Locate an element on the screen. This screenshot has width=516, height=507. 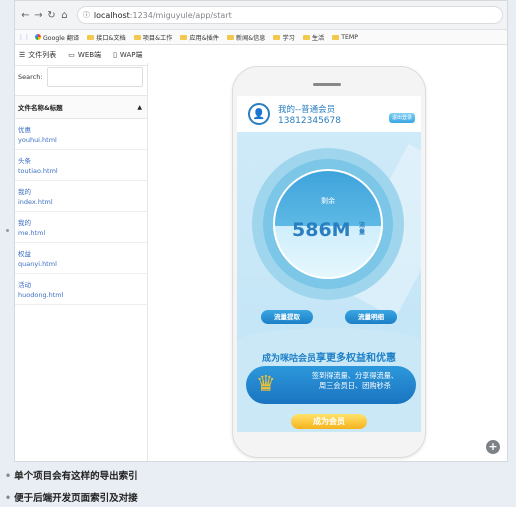
bookmark-folder: TEMP is located at coordinates (345, 37).